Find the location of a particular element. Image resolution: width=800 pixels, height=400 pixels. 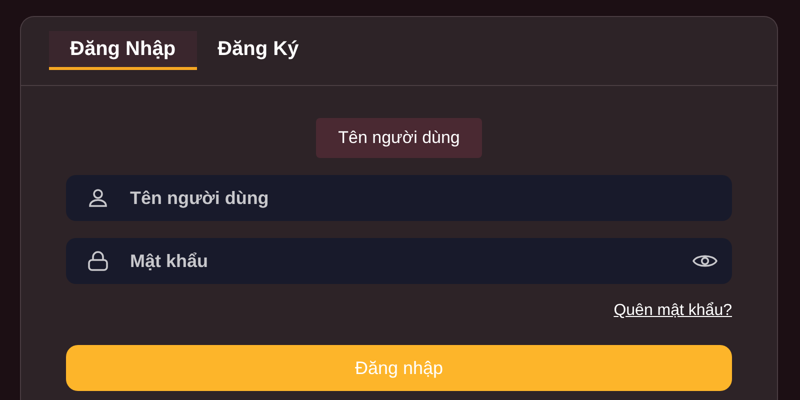

lock-icon is located at coordinates (98, 261).